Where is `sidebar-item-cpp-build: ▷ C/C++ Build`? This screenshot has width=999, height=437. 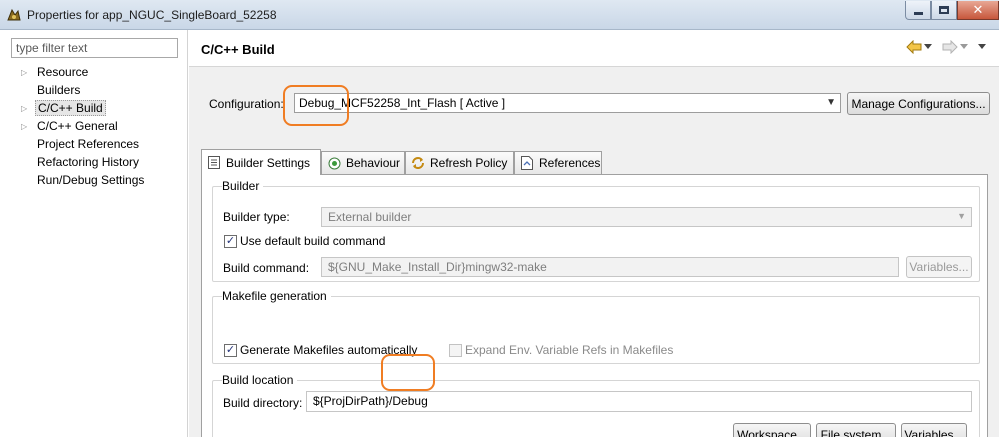 sidebar-item-cpp-build: ▷ C/C++ Build is located at coordinates (63, 108).